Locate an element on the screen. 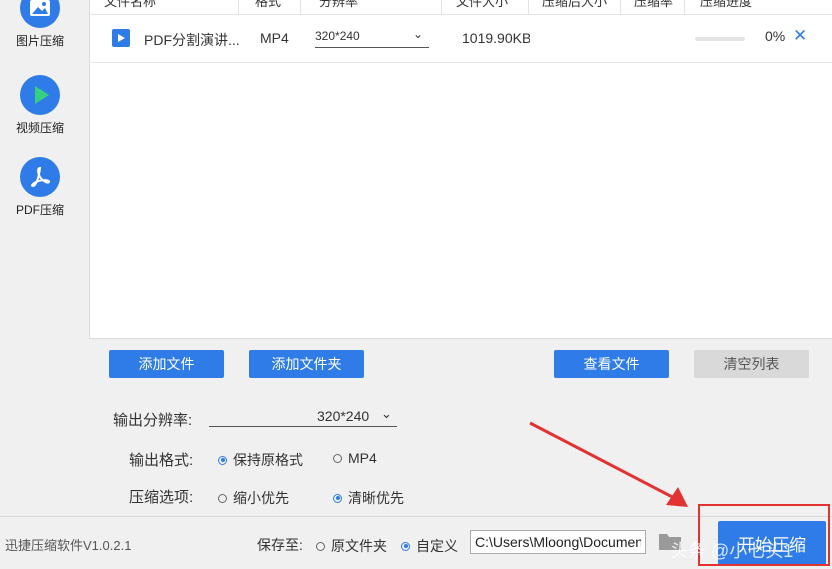  add-folder-button: 添加文件夹 is located at coordinates (306, 364).